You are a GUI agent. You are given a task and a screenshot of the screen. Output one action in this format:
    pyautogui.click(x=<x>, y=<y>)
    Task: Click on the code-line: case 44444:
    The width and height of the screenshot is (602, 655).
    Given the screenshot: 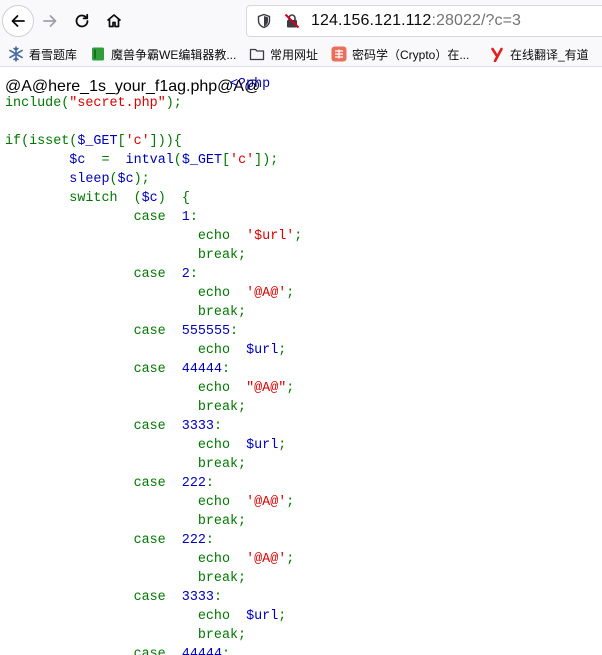 What is the action you would take?
    pyautogui.click(x=117, y=369)
    